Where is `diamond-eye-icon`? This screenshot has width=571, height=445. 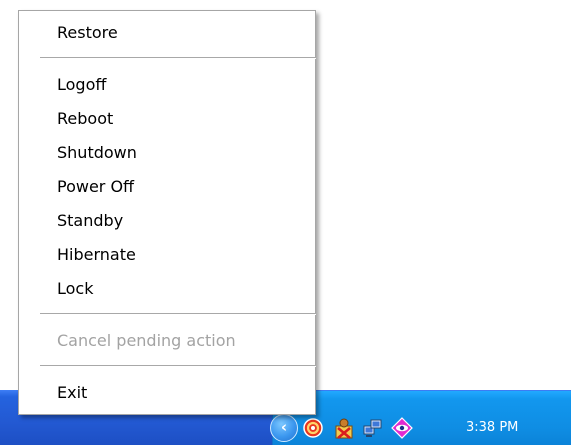
diamond-eye-icon is located at coordinates (402, 428).